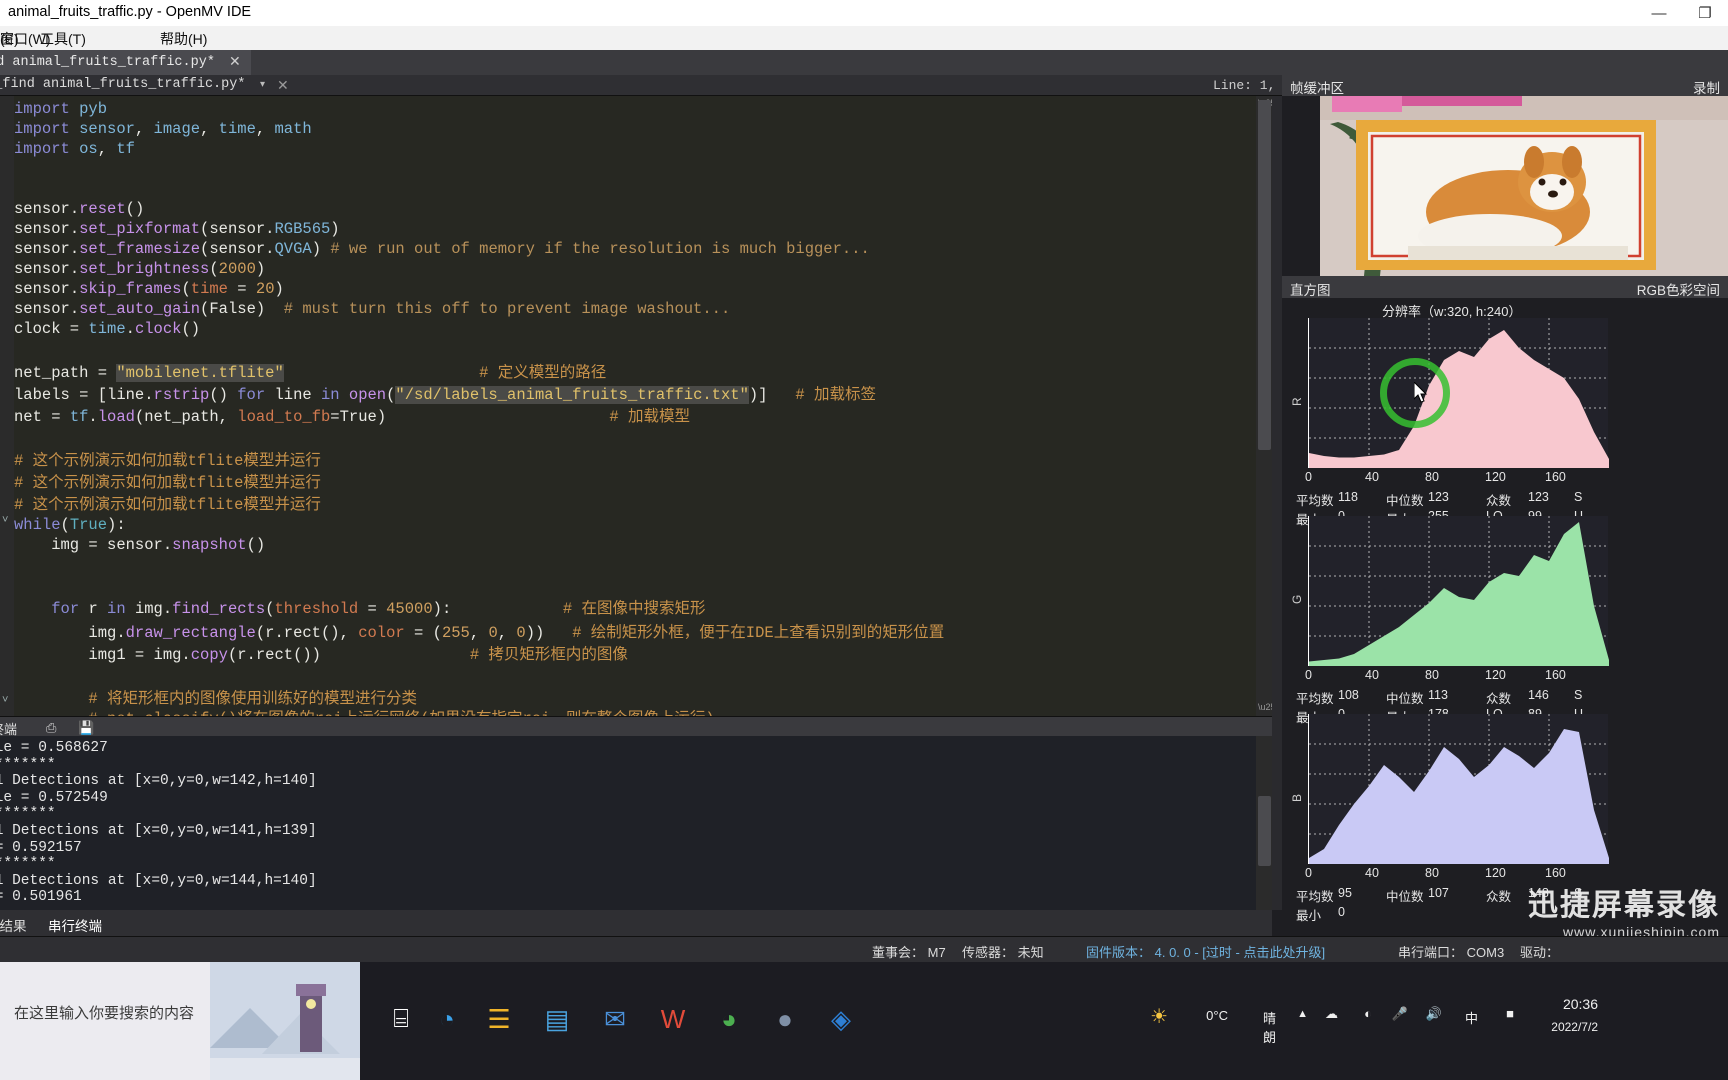 This screenshot has width=1728, height=1080. What do you see at coordinates (499, 1019) in the screenshot?
I see `file-explorer-icon: ☰` at bounding box center [499, 1019].